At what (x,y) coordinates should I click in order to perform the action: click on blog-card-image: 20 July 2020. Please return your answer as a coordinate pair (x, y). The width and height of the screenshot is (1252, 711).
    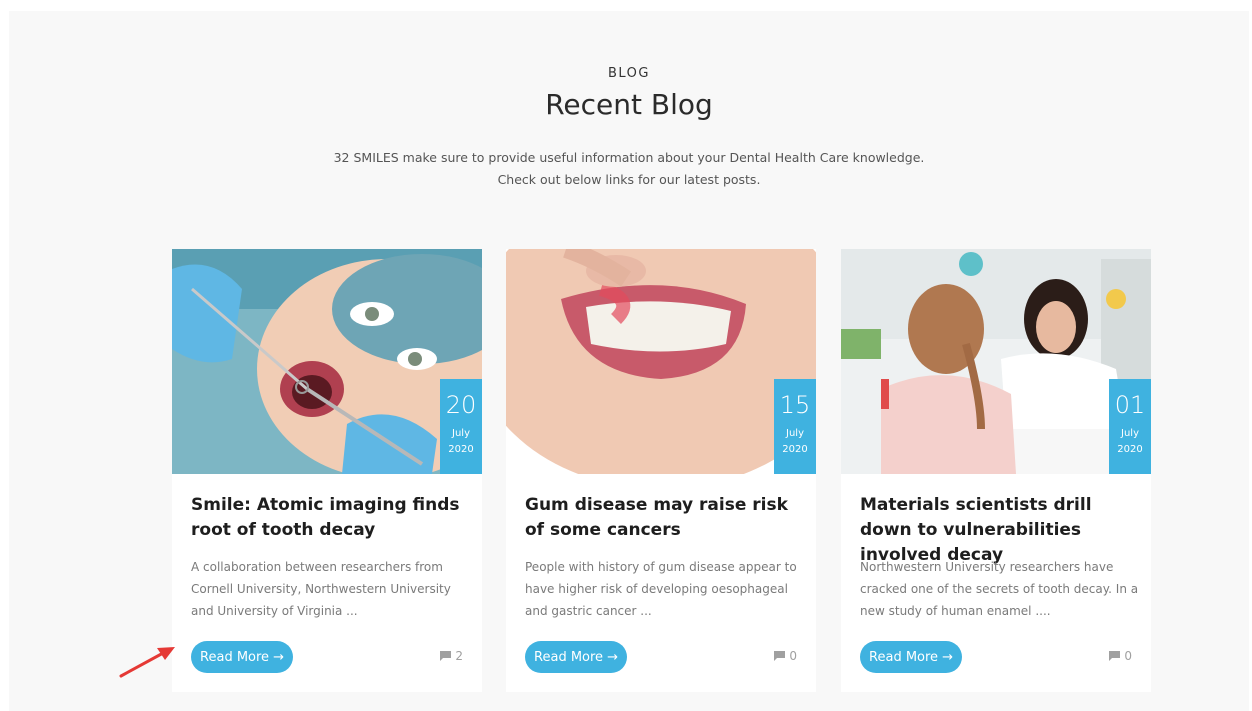
    Looking at the image, I should click on (327, 361).